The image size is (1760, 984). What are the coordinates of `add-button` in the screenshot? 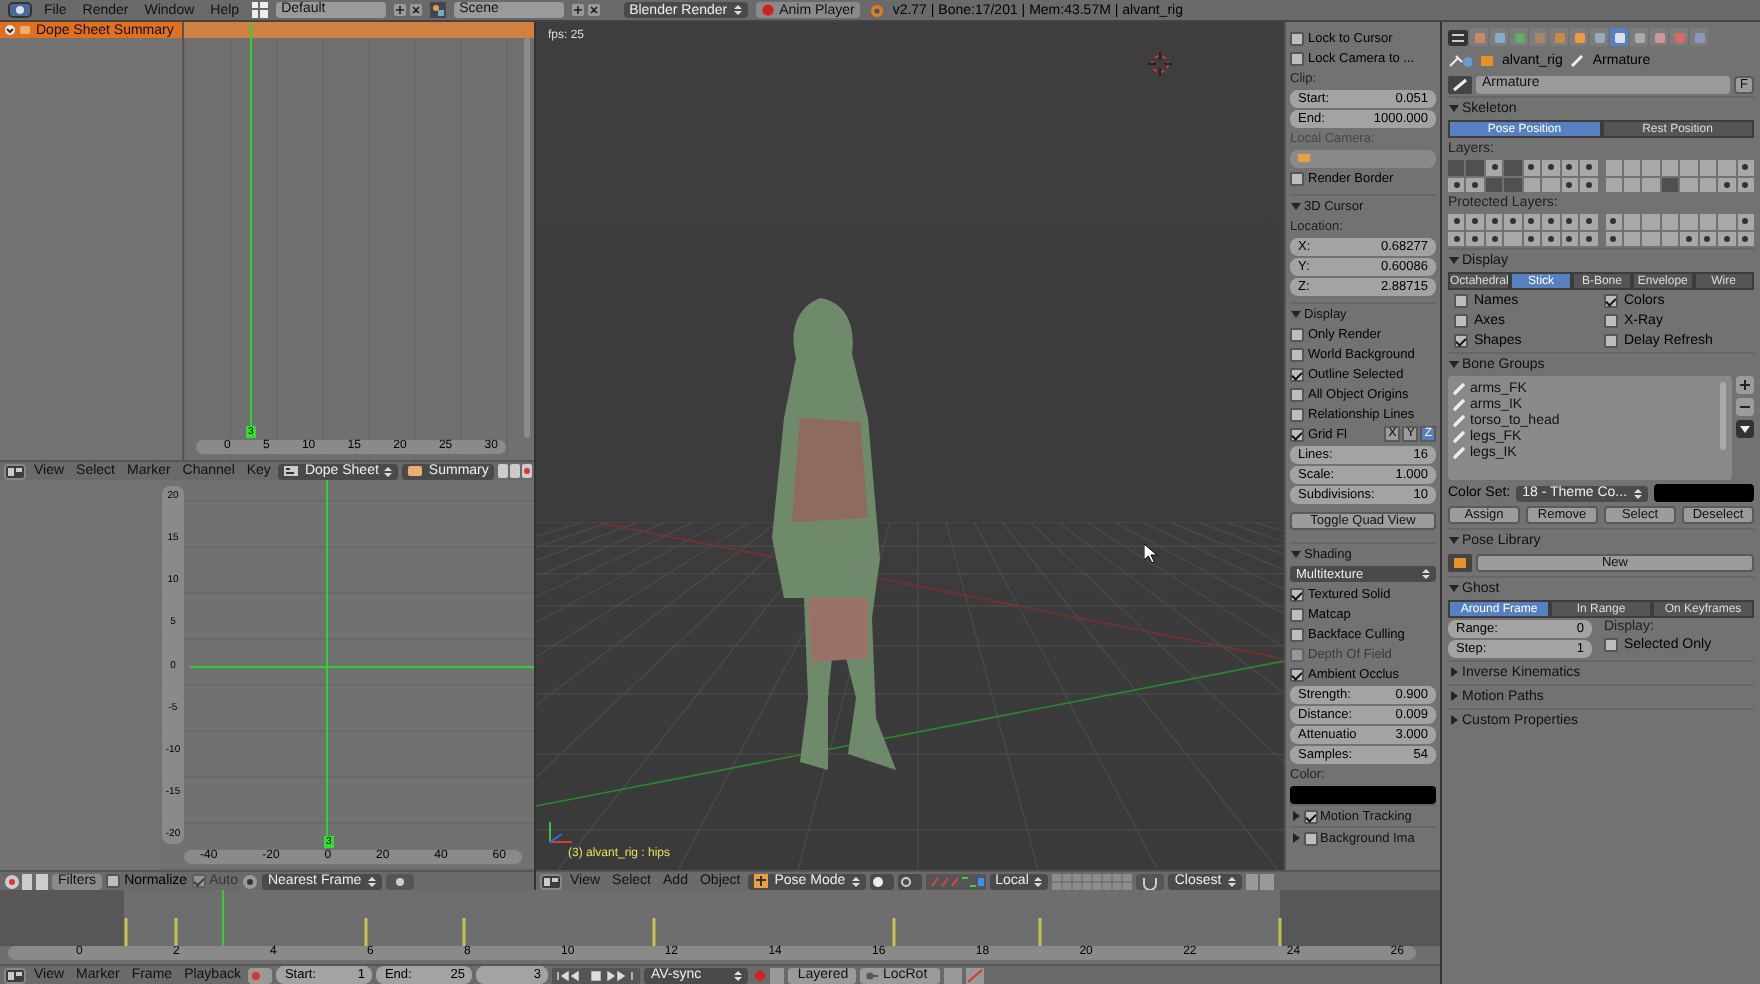 It's located at (1745, 385).